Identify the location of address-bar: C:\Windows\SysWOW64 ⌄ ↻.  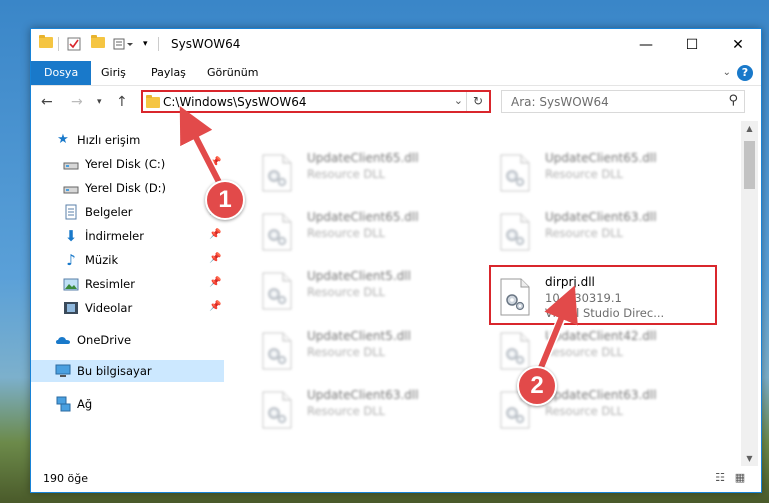
(316, 101).